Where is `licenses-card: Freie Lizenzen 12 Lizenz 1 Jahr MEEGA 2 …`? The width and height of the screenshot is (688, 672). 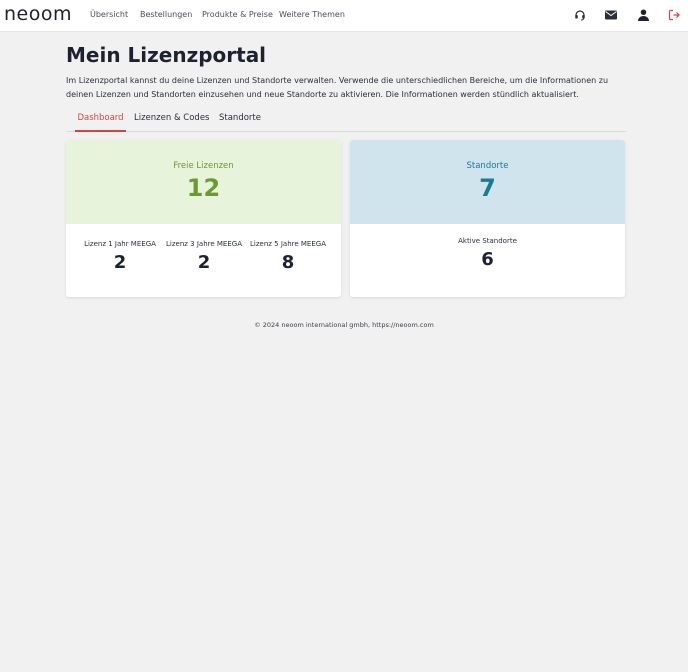 licenses-card: Freie Lizenzen 12 Lizenz 1 Jahr MEEGA 2 … is located at coordinates (203, 218).